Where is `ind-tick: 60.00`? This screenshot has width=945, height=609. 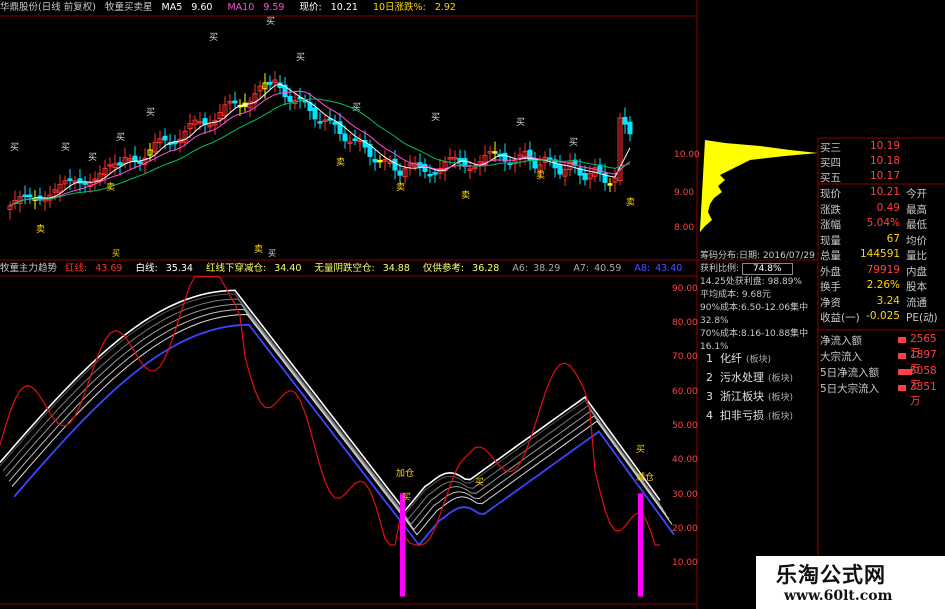 ind-tick: 60.00 is located at coordinates (685, 392).